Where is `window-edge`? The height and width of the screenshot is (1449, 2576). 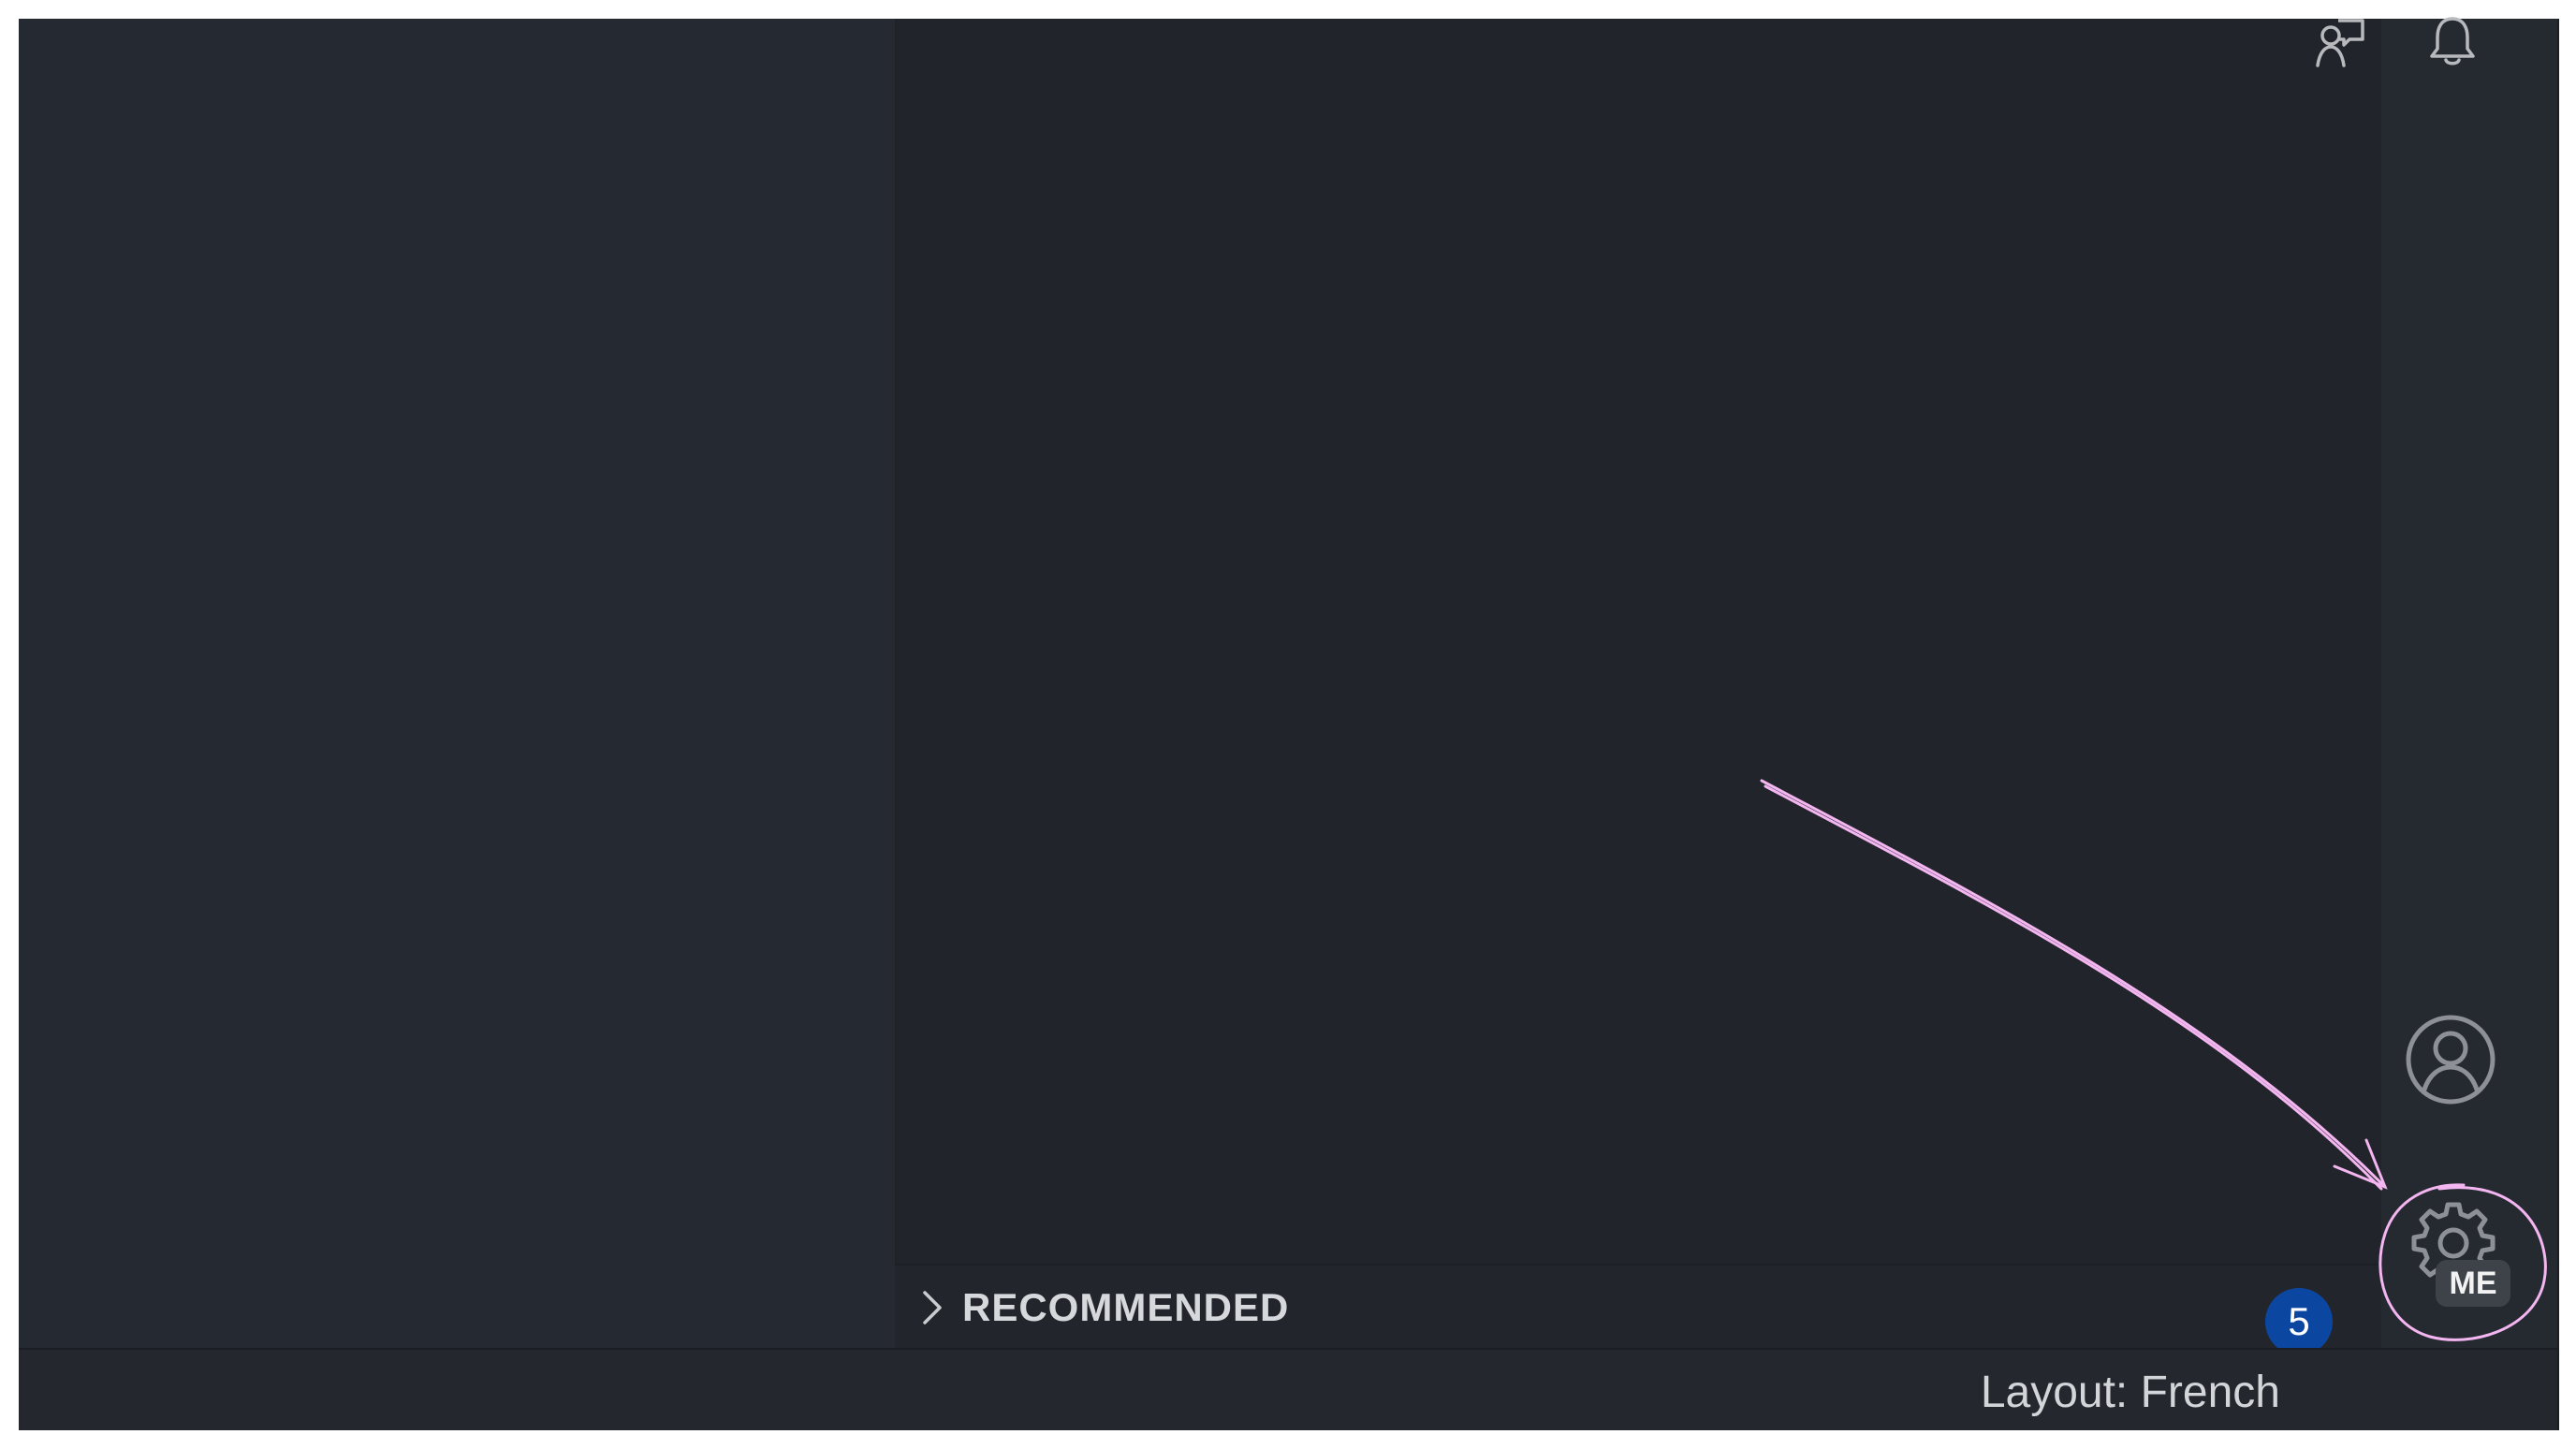 window-edge is located at coordinates (2558, 724).